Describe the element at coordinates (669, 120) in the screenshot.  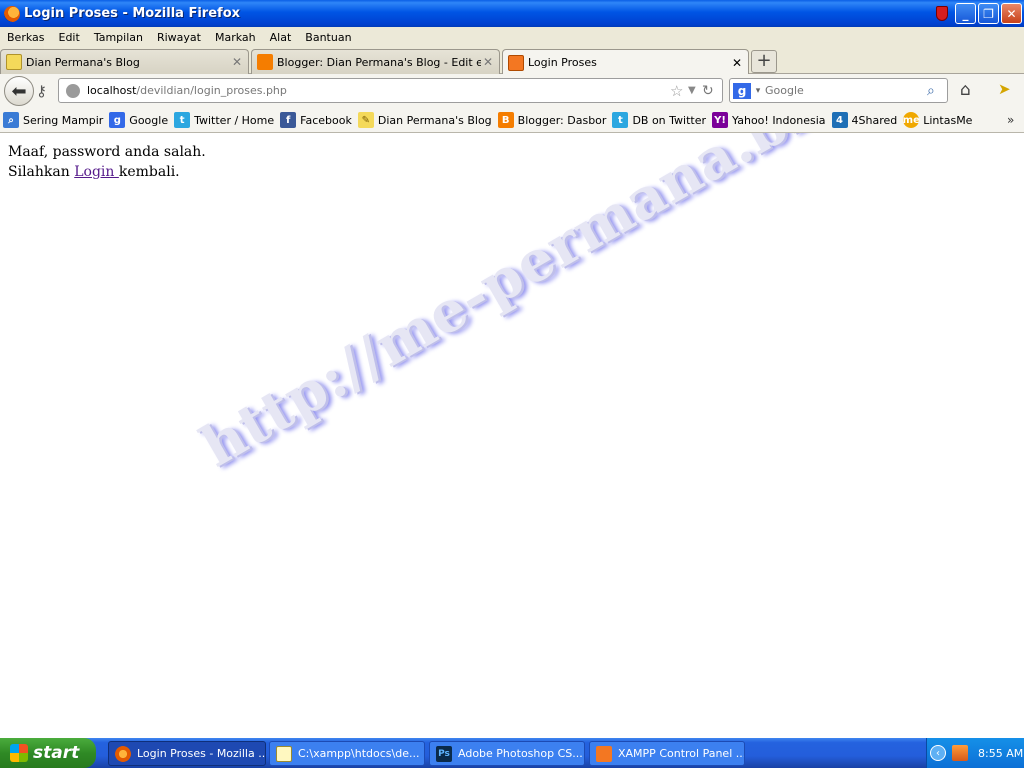
I see `bookmark-label: DB on Twitter` at that location.